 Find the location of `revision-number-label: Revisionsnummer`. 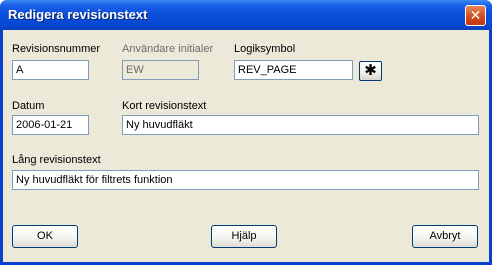

revision-number-label: Revisionsnummer is located at coordinates (56, 49).